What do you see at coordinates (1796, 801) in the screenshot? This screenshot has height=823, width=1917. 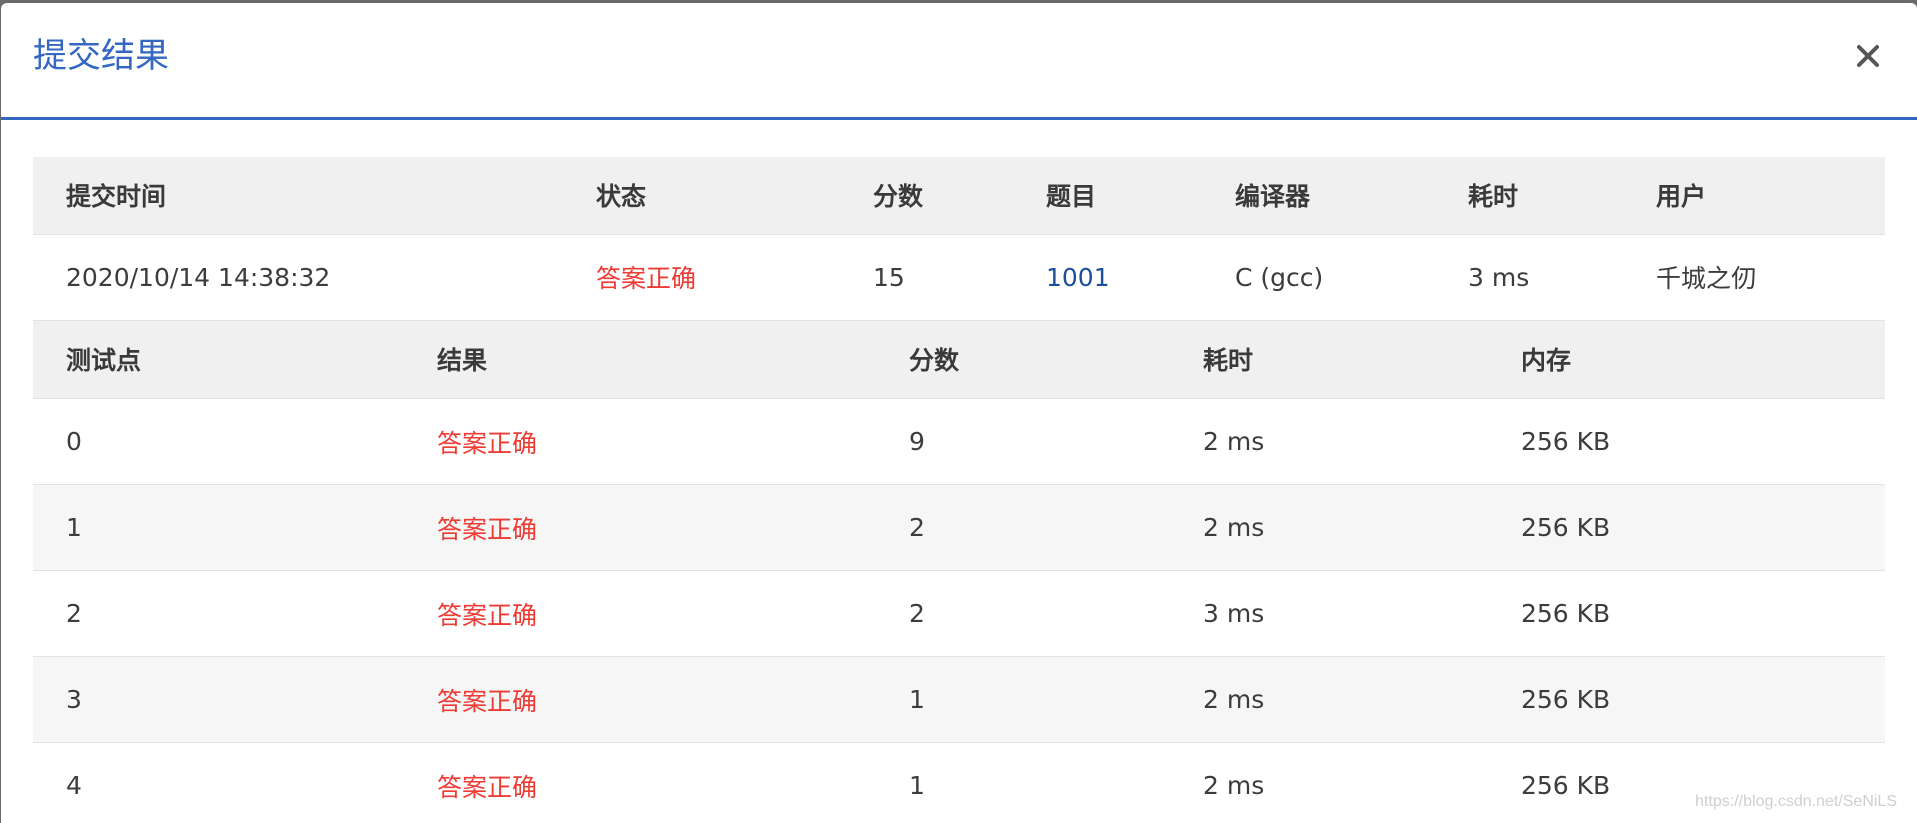 I see `watermark: https://blog.csdn.net/SeNiLS` at bounding box center [1796, 801].